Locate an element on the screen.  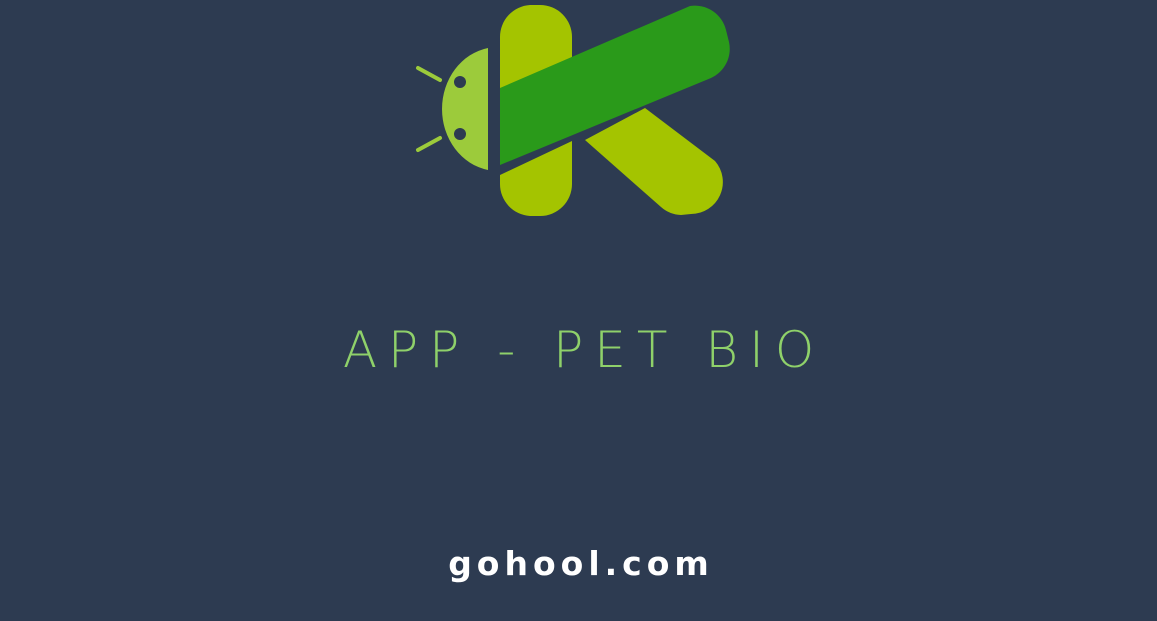
android-k-logo-icon is located at coordinates (575, 110).